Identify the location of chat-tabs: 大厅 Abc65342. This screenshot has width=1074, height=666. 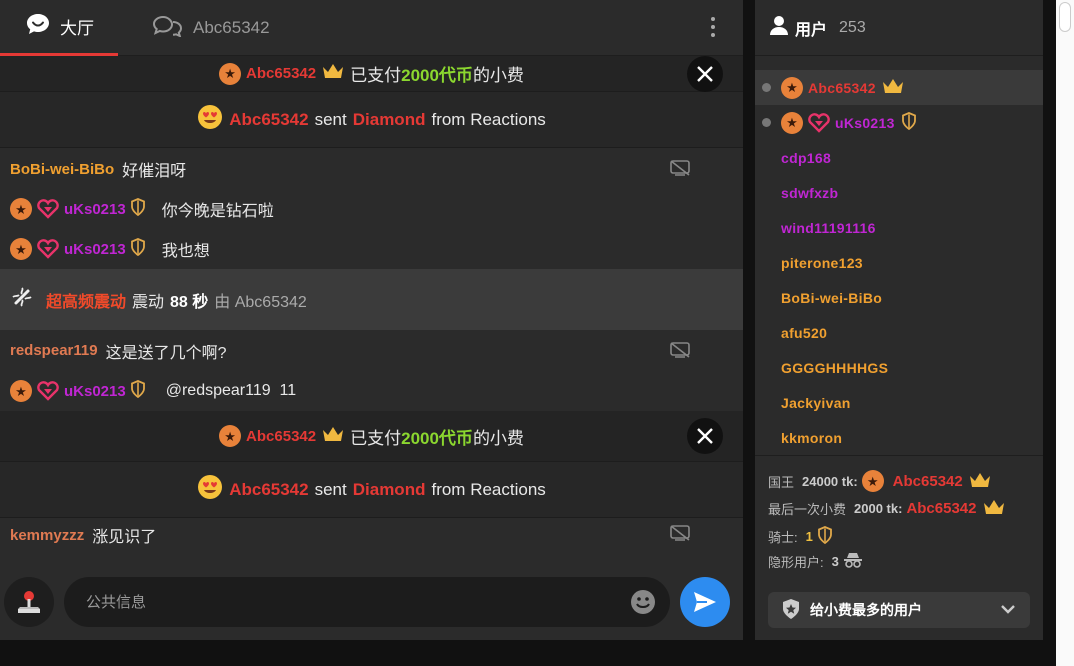
(371, 28).